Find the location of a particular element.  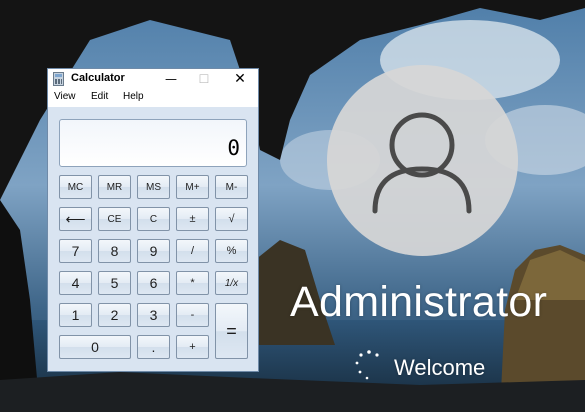

title-bar: Calculator — ☐ ✕ is located at coordinates (153, 79).